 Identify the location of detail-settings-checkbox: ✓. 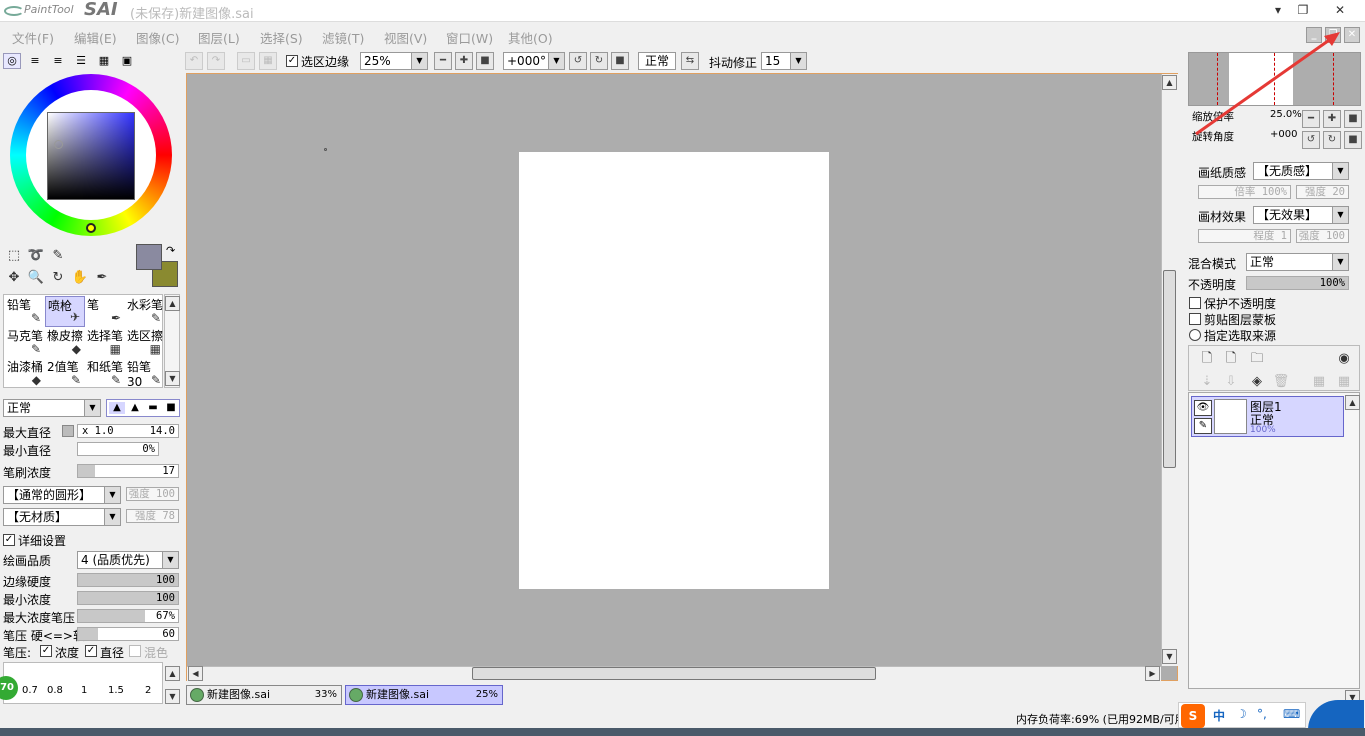
(9, 540).